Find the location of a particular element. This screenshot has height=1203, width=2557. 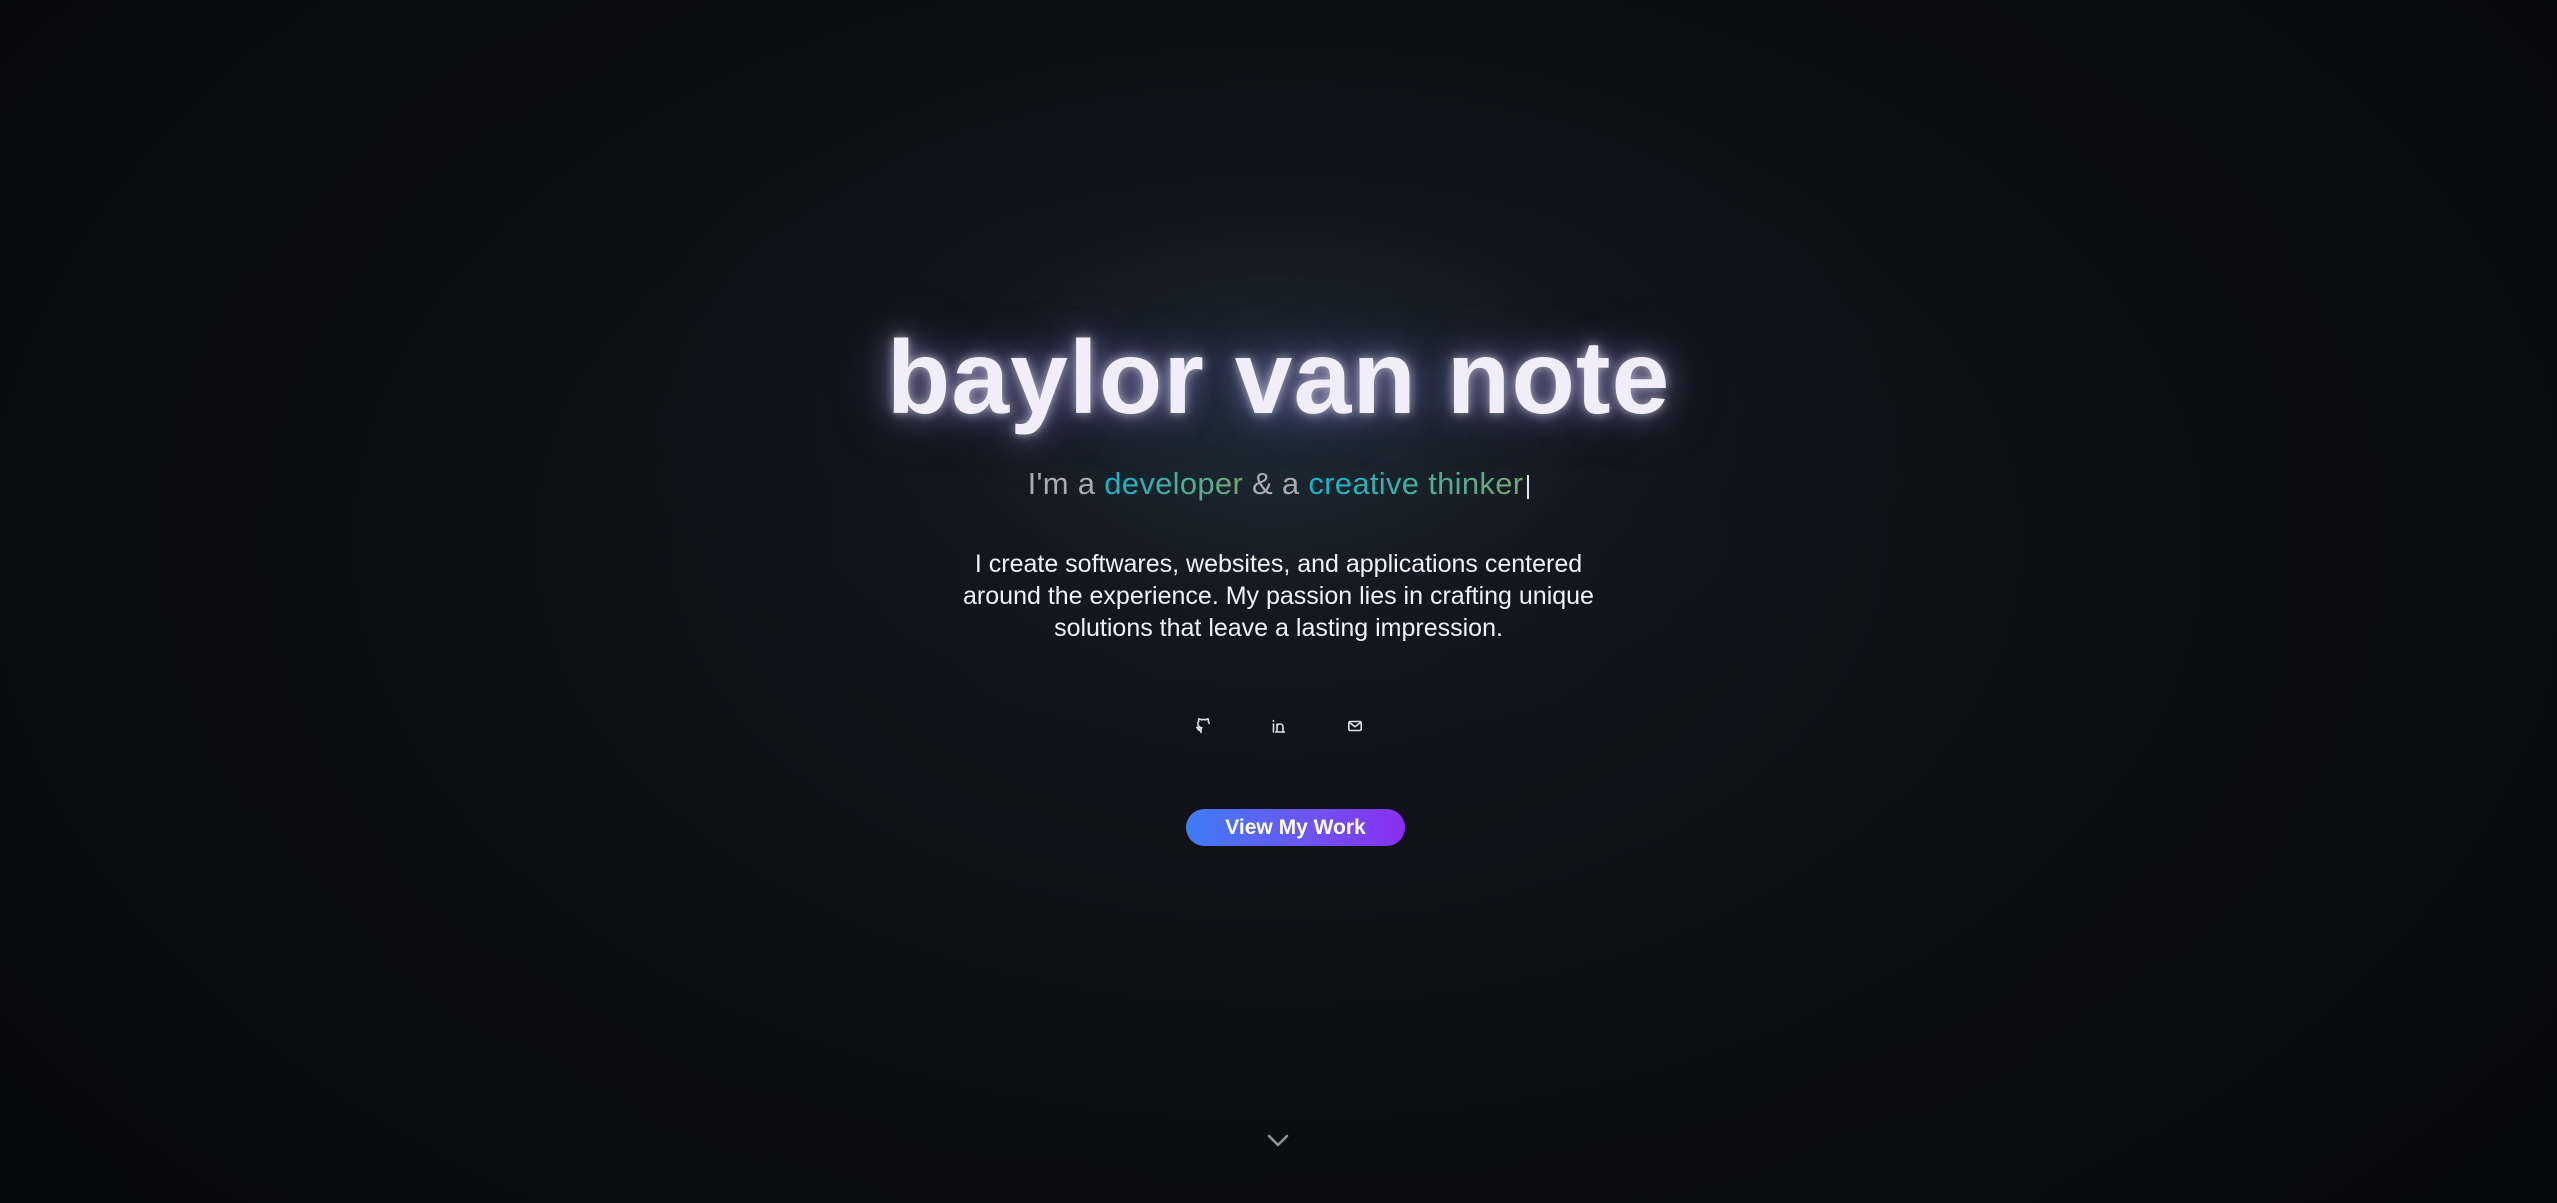

github-icon is located at coordinates (1203, 726).